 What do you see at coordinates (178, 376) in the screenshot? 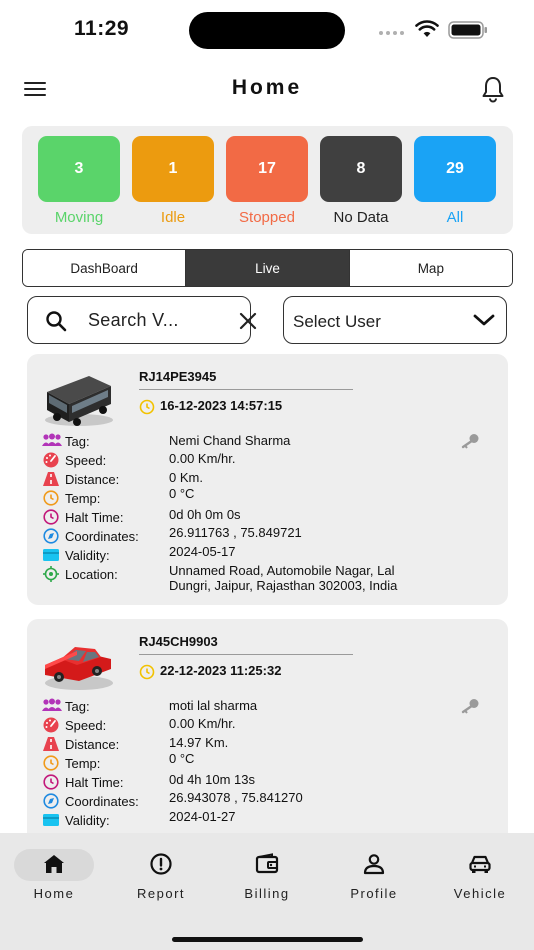
I see `vehicle-reg-number: RJ14PE3945` at bounding box center [178, 376].